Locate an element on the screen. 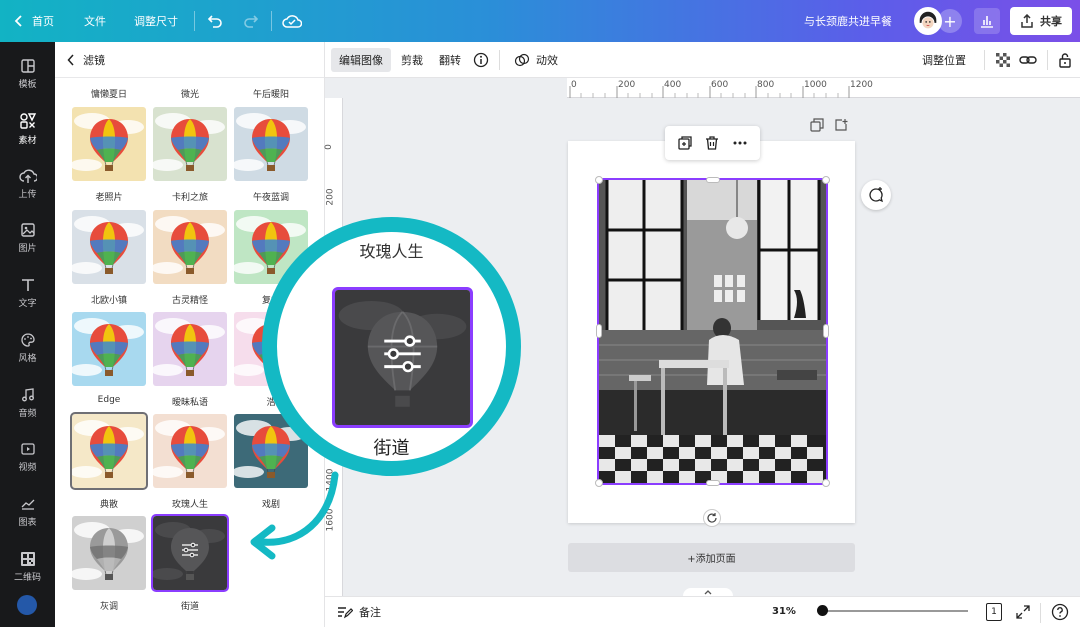  resize-menu: 调整尺寸 is located at coordinates (156, 21).